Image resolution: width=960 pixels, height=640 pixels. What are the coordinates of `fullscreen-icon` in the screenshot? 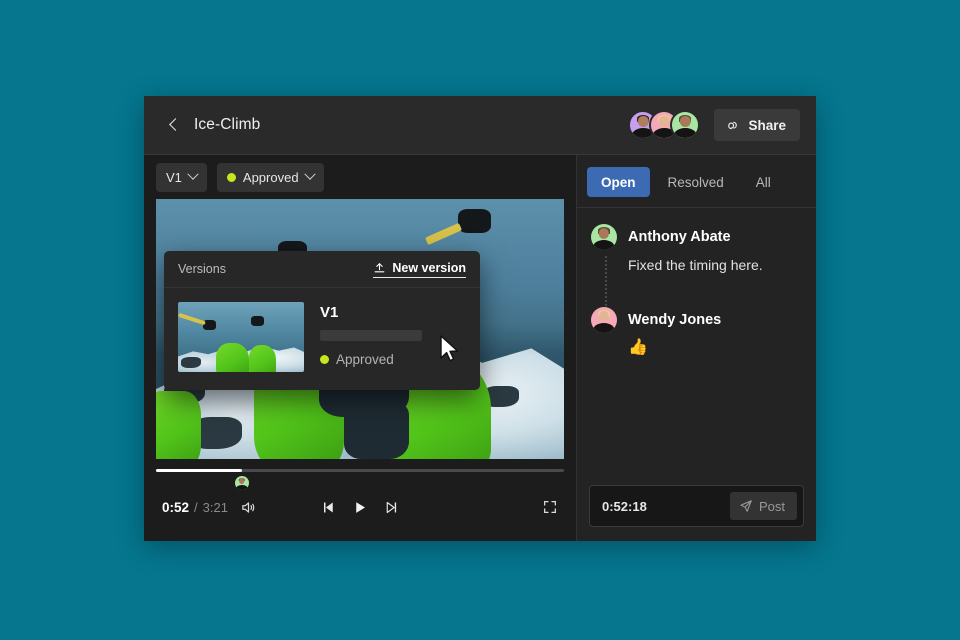 It's located at (550, 507).